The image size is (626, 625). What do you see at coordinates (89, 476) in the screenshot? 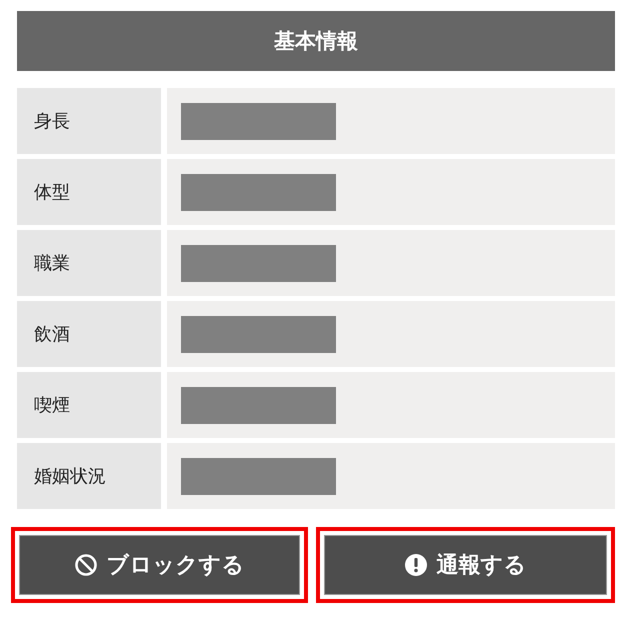
I see `row-label: 婚姻状況` at bounding box center [89, 476].